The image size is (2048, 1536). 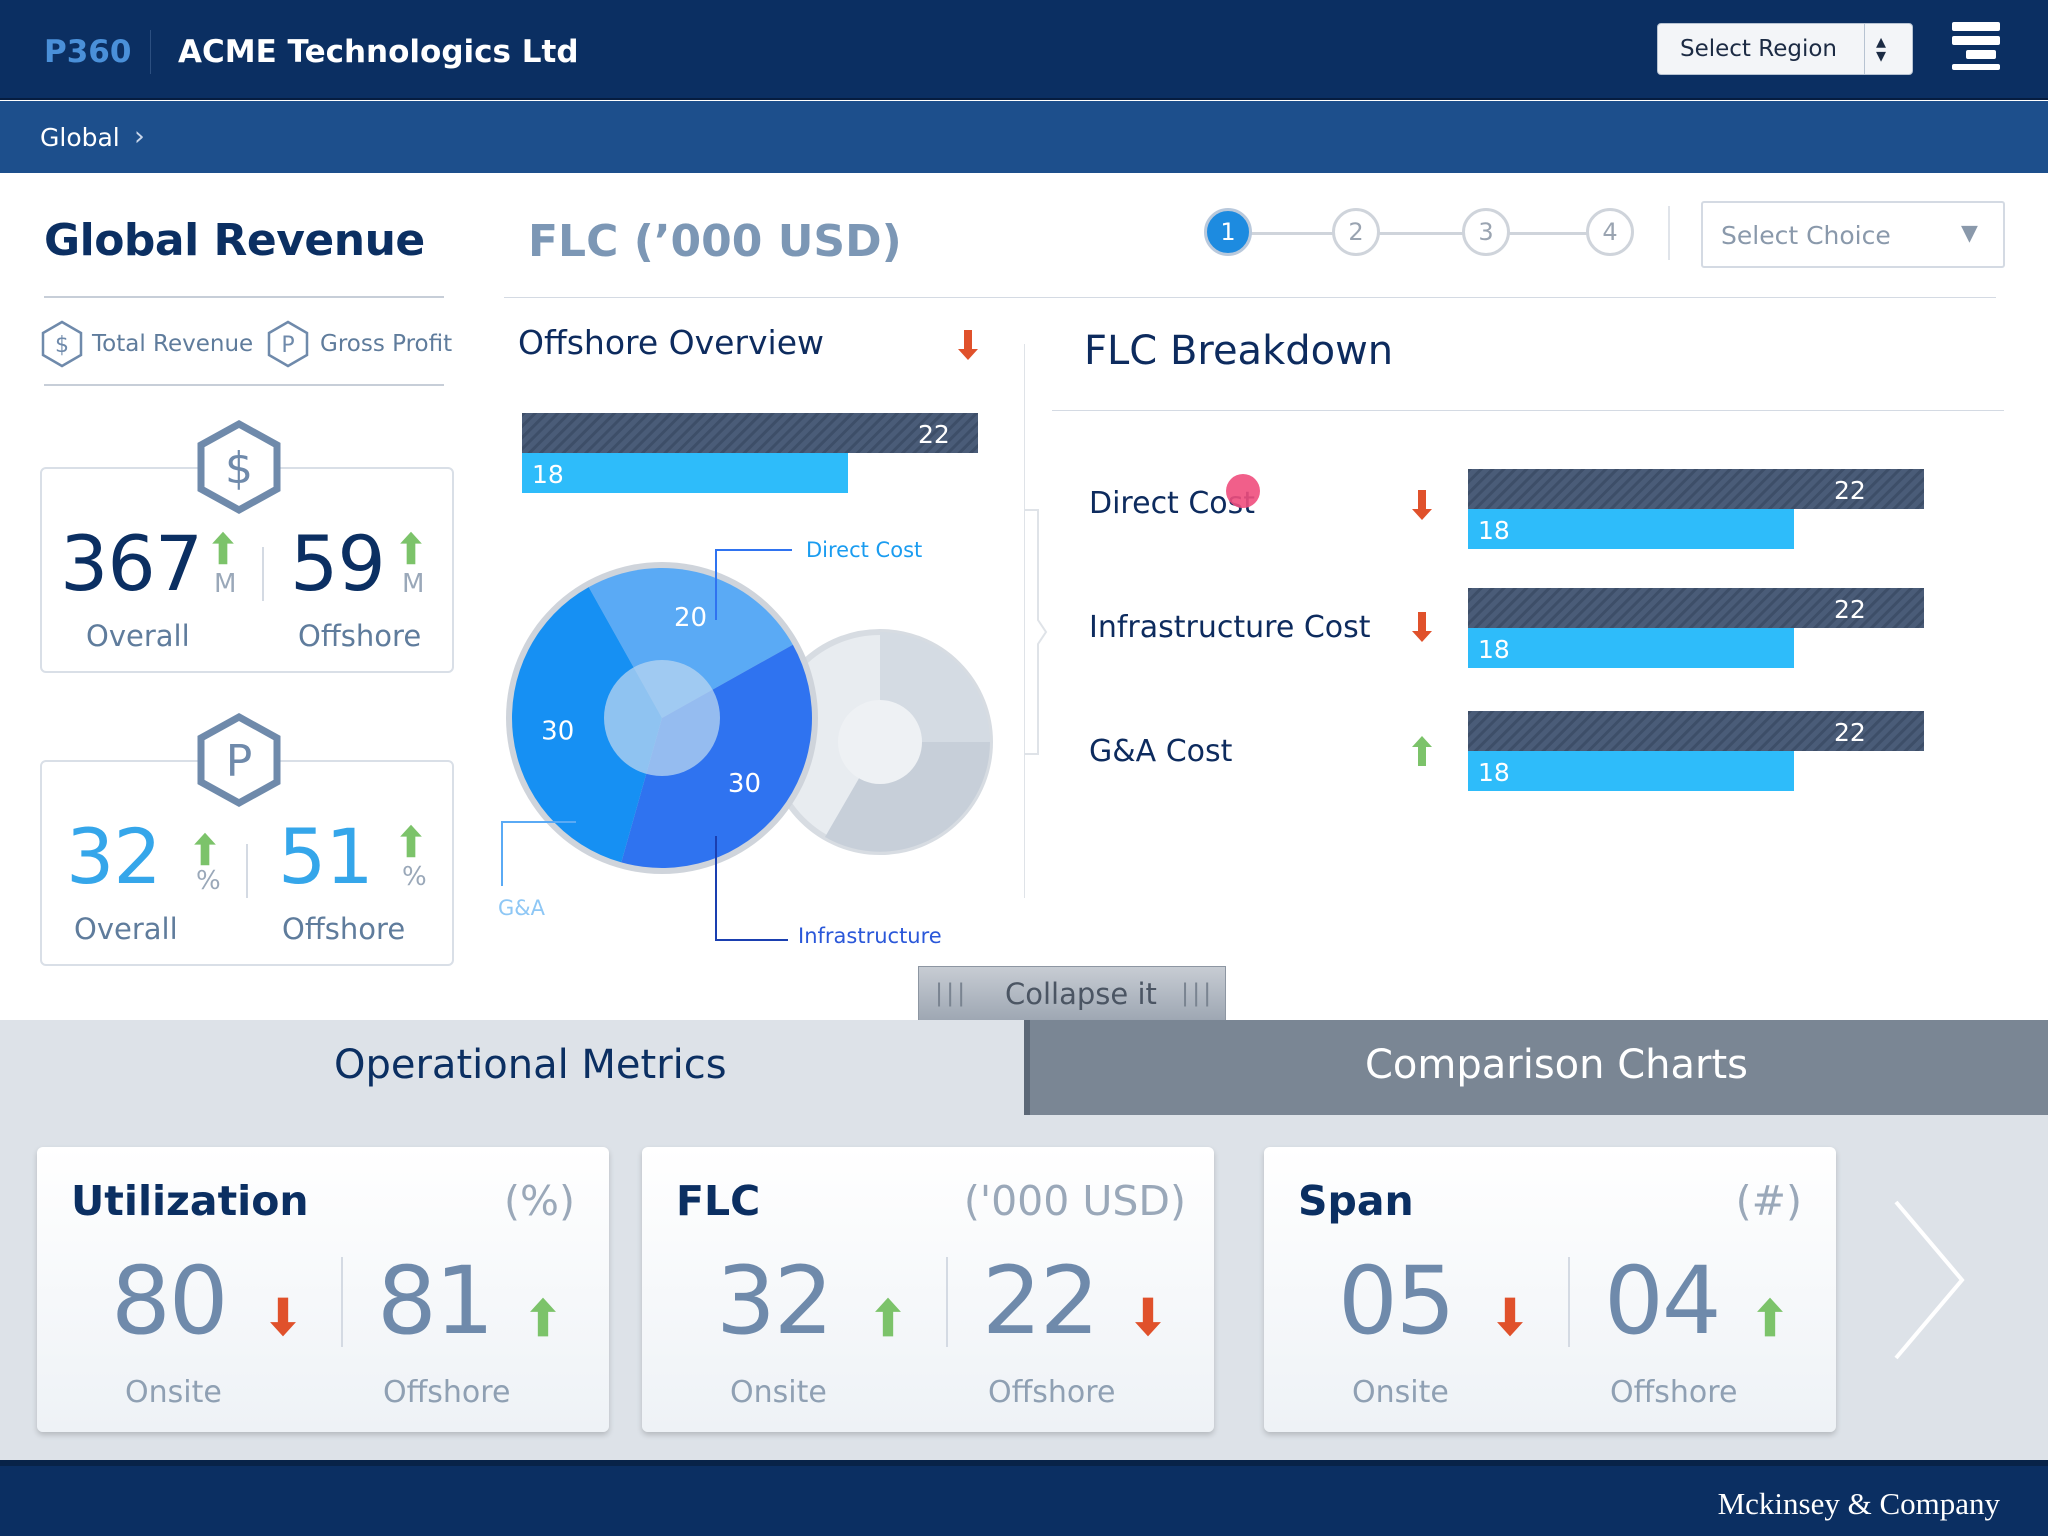 What do you see at coordinates (378, 52) in the screenshot?
I see `company-name: ACME Technologics Ltd` at bounding box center [378, 52].